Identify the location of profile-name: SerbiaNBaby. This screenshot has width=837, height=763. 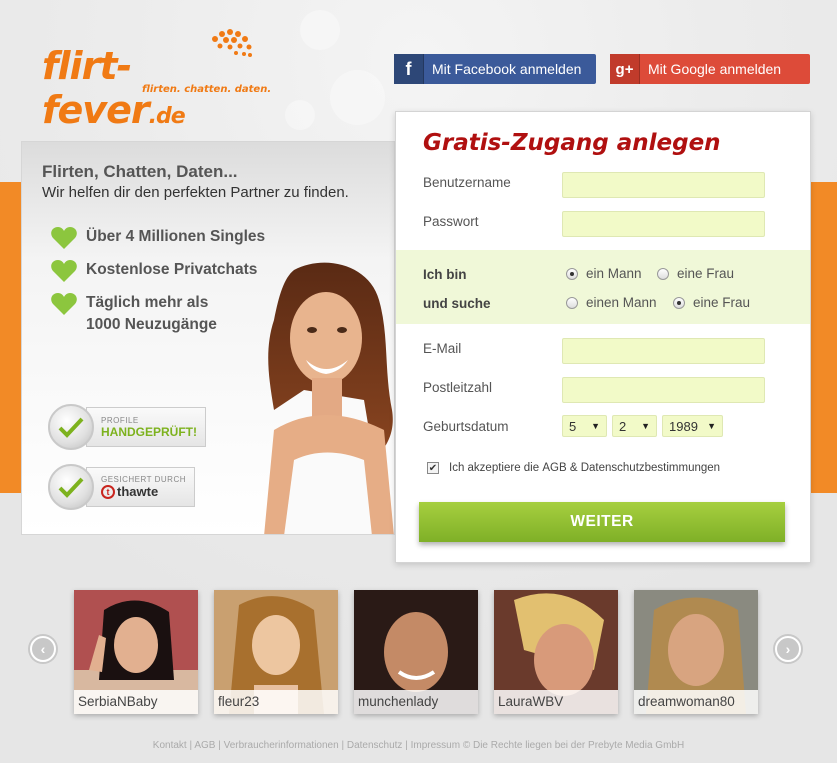
(136, 702).